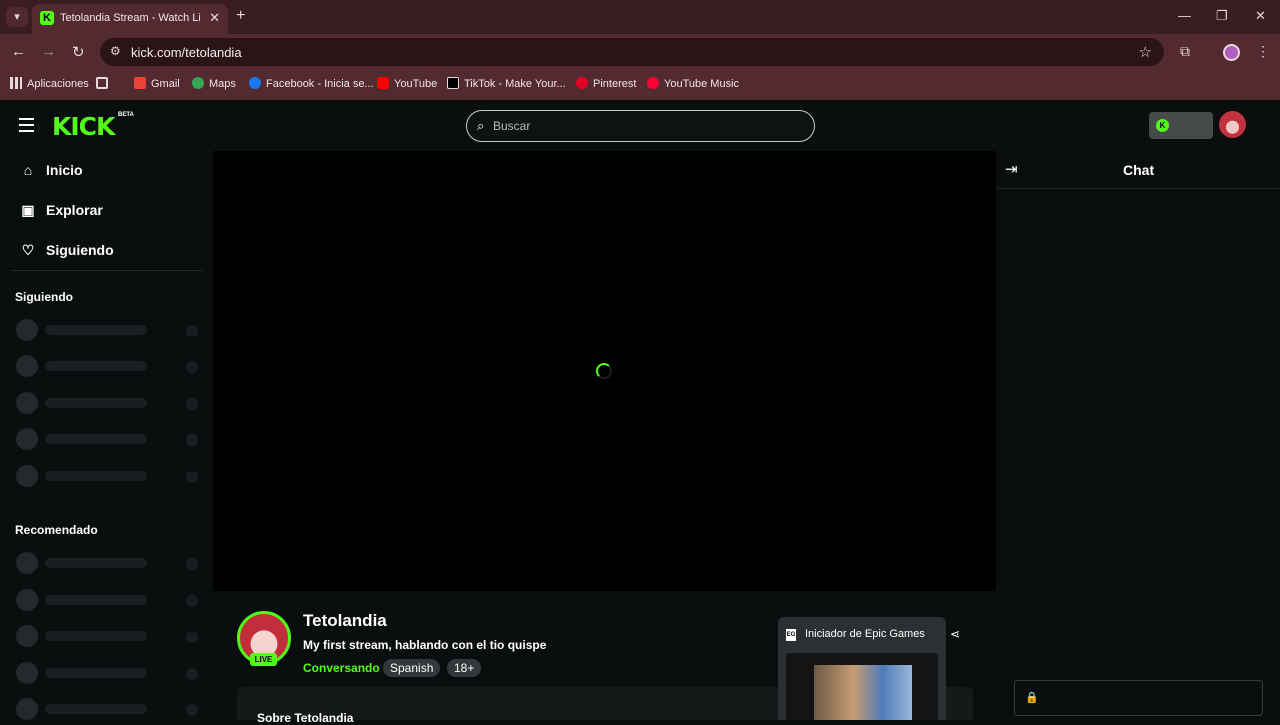 The width and height of the screenshot is (1280, 725). I want to click on bookmark-maps: Maps, so click(214, 83).